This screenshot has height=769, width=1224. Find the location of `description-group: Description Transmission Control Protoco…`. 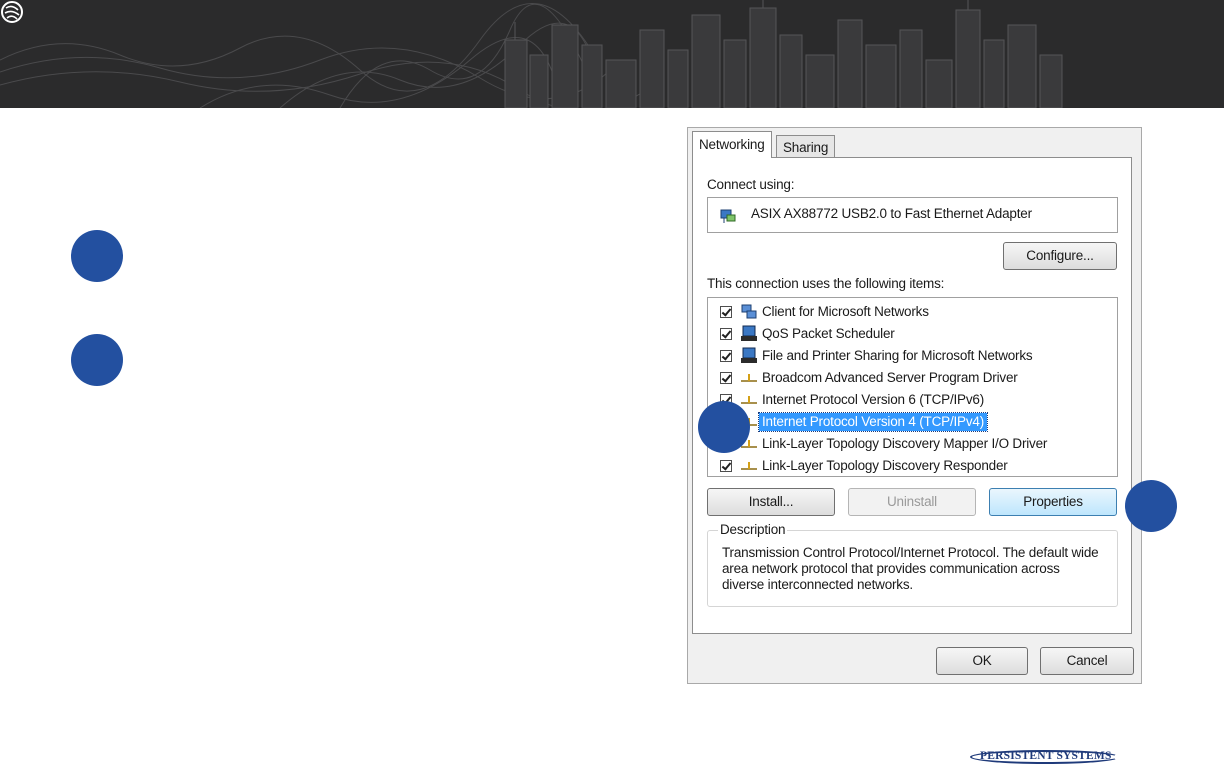

description-group: Description Transmission Control Protoco… is located at coordinates (912, 564).